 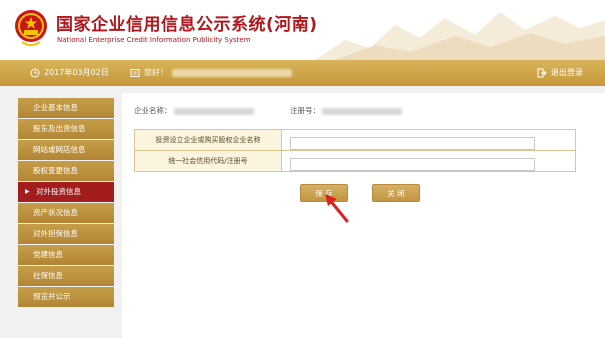 I want to click on reg-no-line: 注册号：, so click(x=346, y=110).